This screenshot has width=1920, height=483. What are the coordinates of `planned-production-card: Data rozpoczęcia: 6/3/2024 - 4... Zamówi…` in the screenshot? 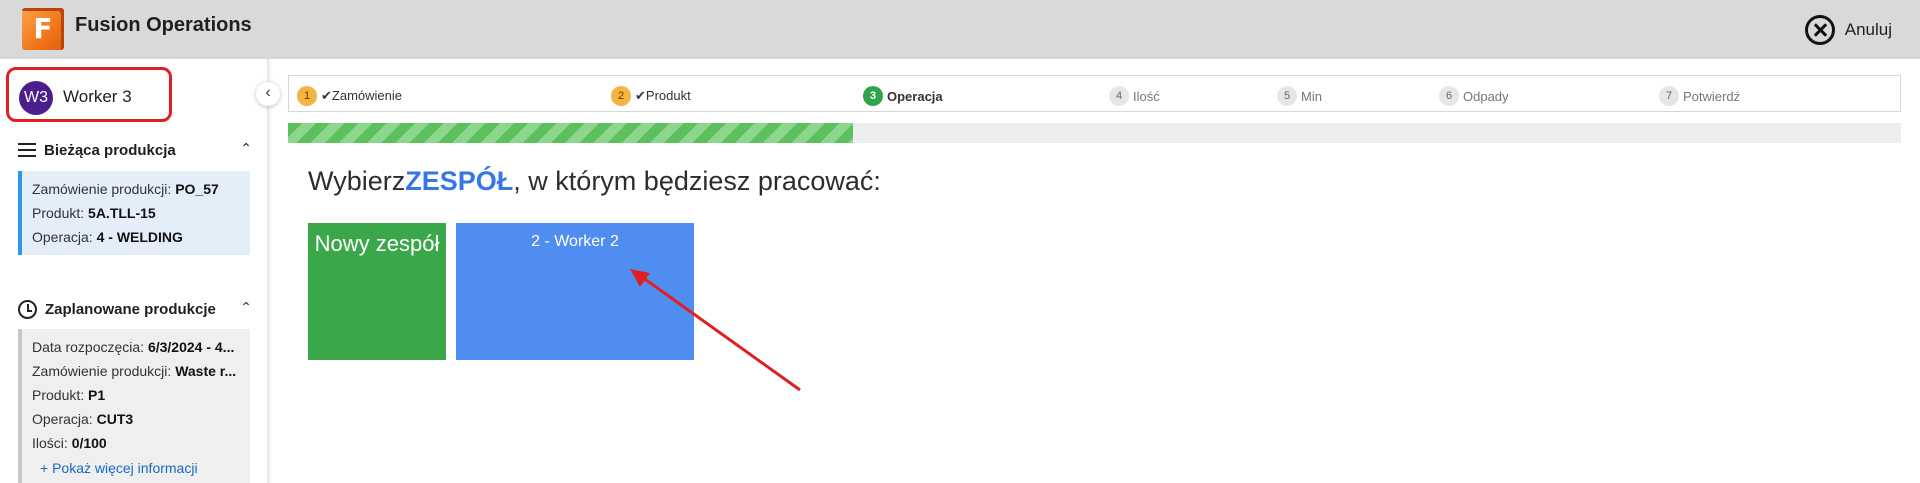 It's located at (134, 406).